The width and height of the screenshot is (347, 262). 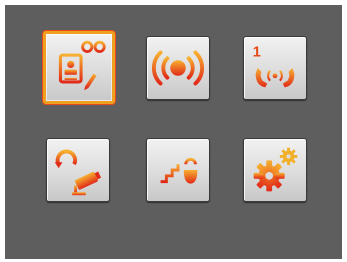 I want to click on stairs-light-icon, so click(x=179, y=170).